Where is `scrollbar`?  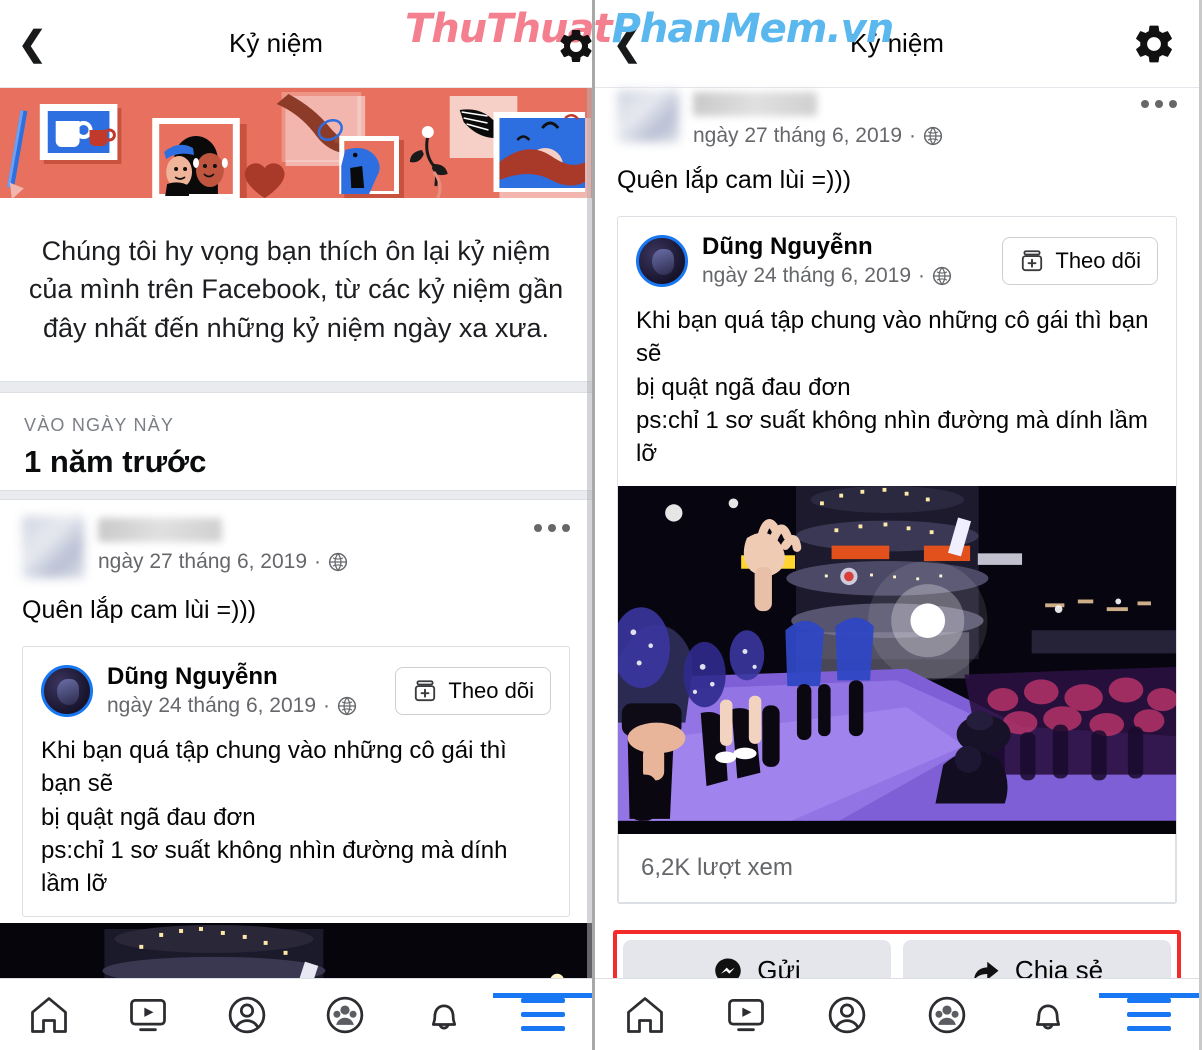
scrollbar is located at coordinates (589, 533).